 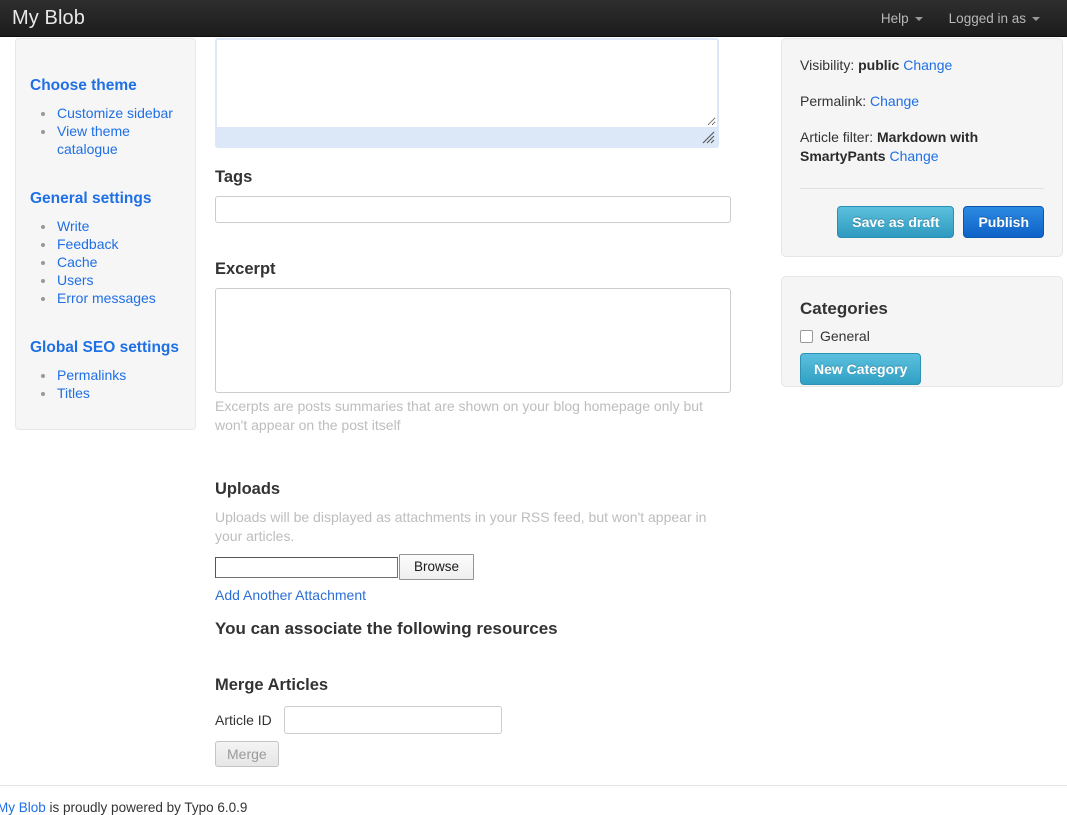 What do you see at coordinates (833, 101) in the screenshot?
I see `permalink-label: Permalink:` at bounding box center [833, 101].